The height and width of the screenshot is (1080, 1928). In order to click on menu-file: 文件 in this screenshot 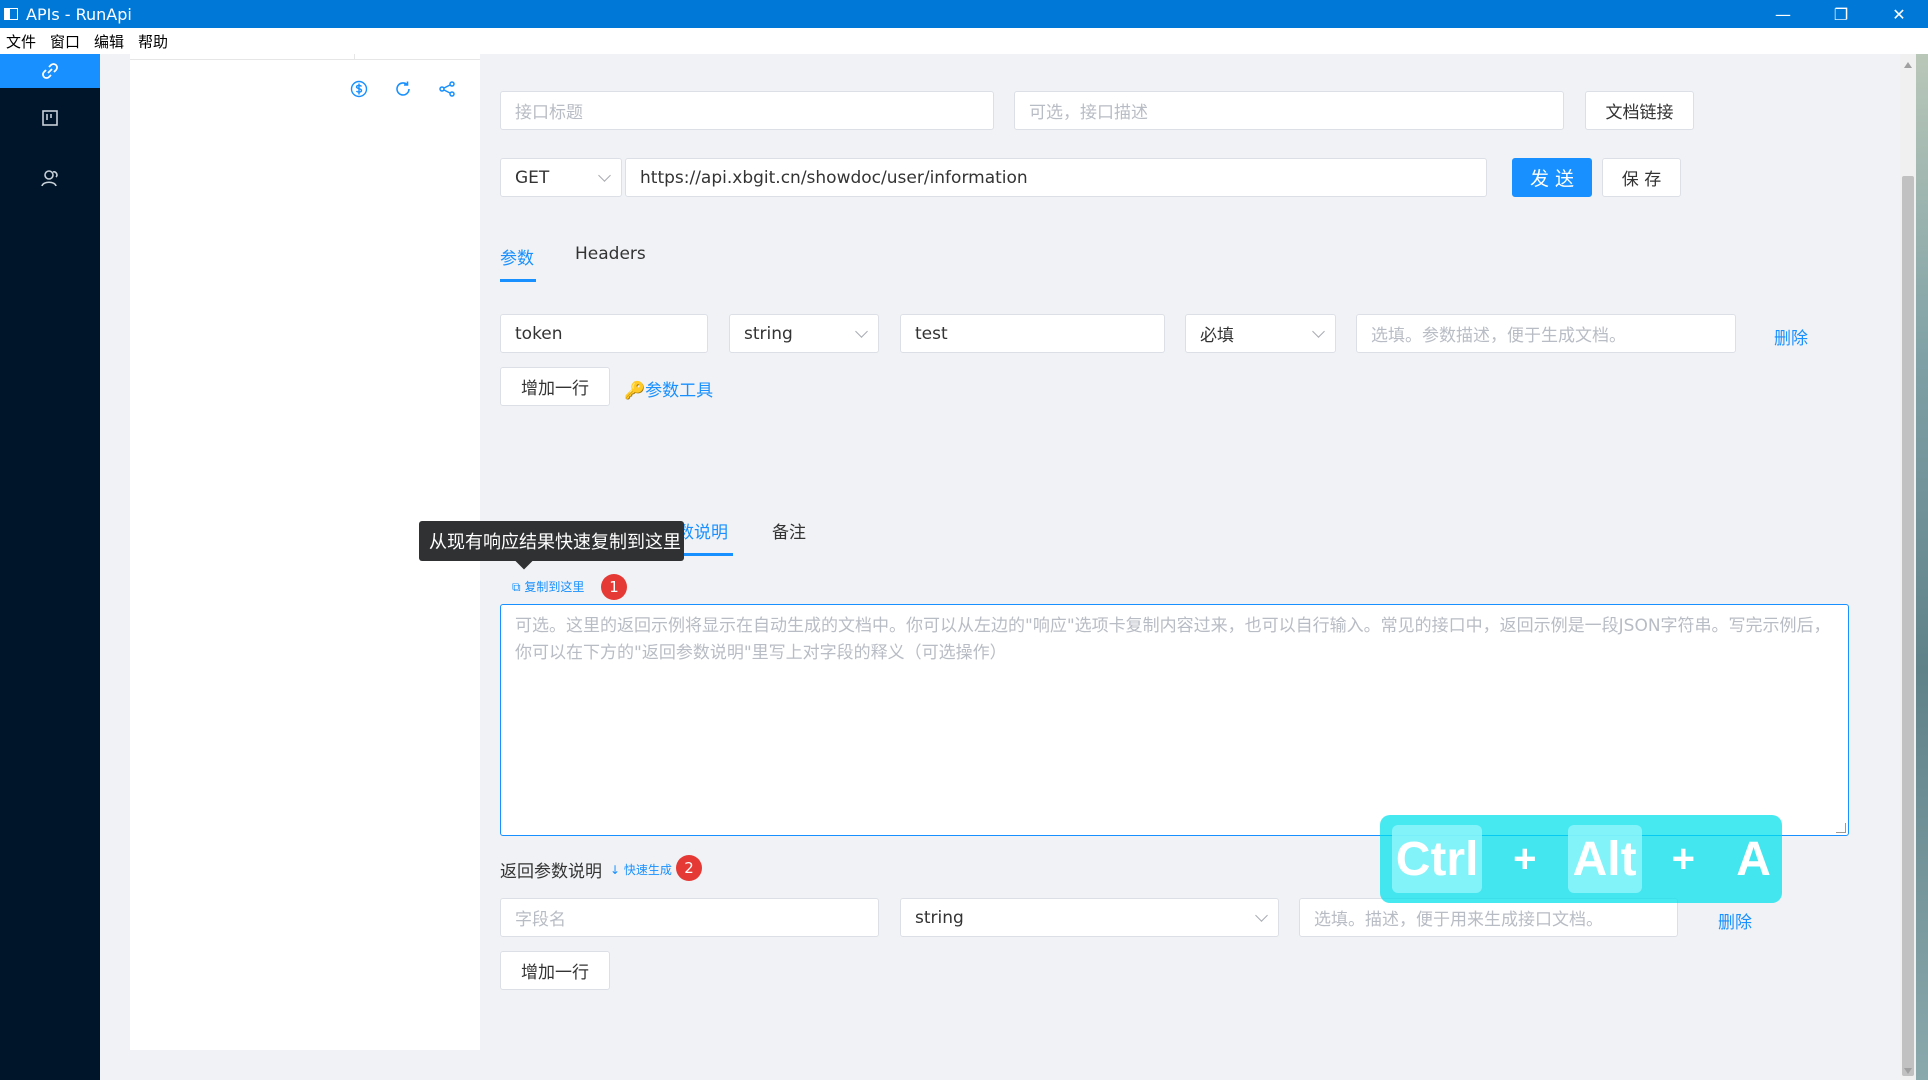, I will do `click(21, 41)`.